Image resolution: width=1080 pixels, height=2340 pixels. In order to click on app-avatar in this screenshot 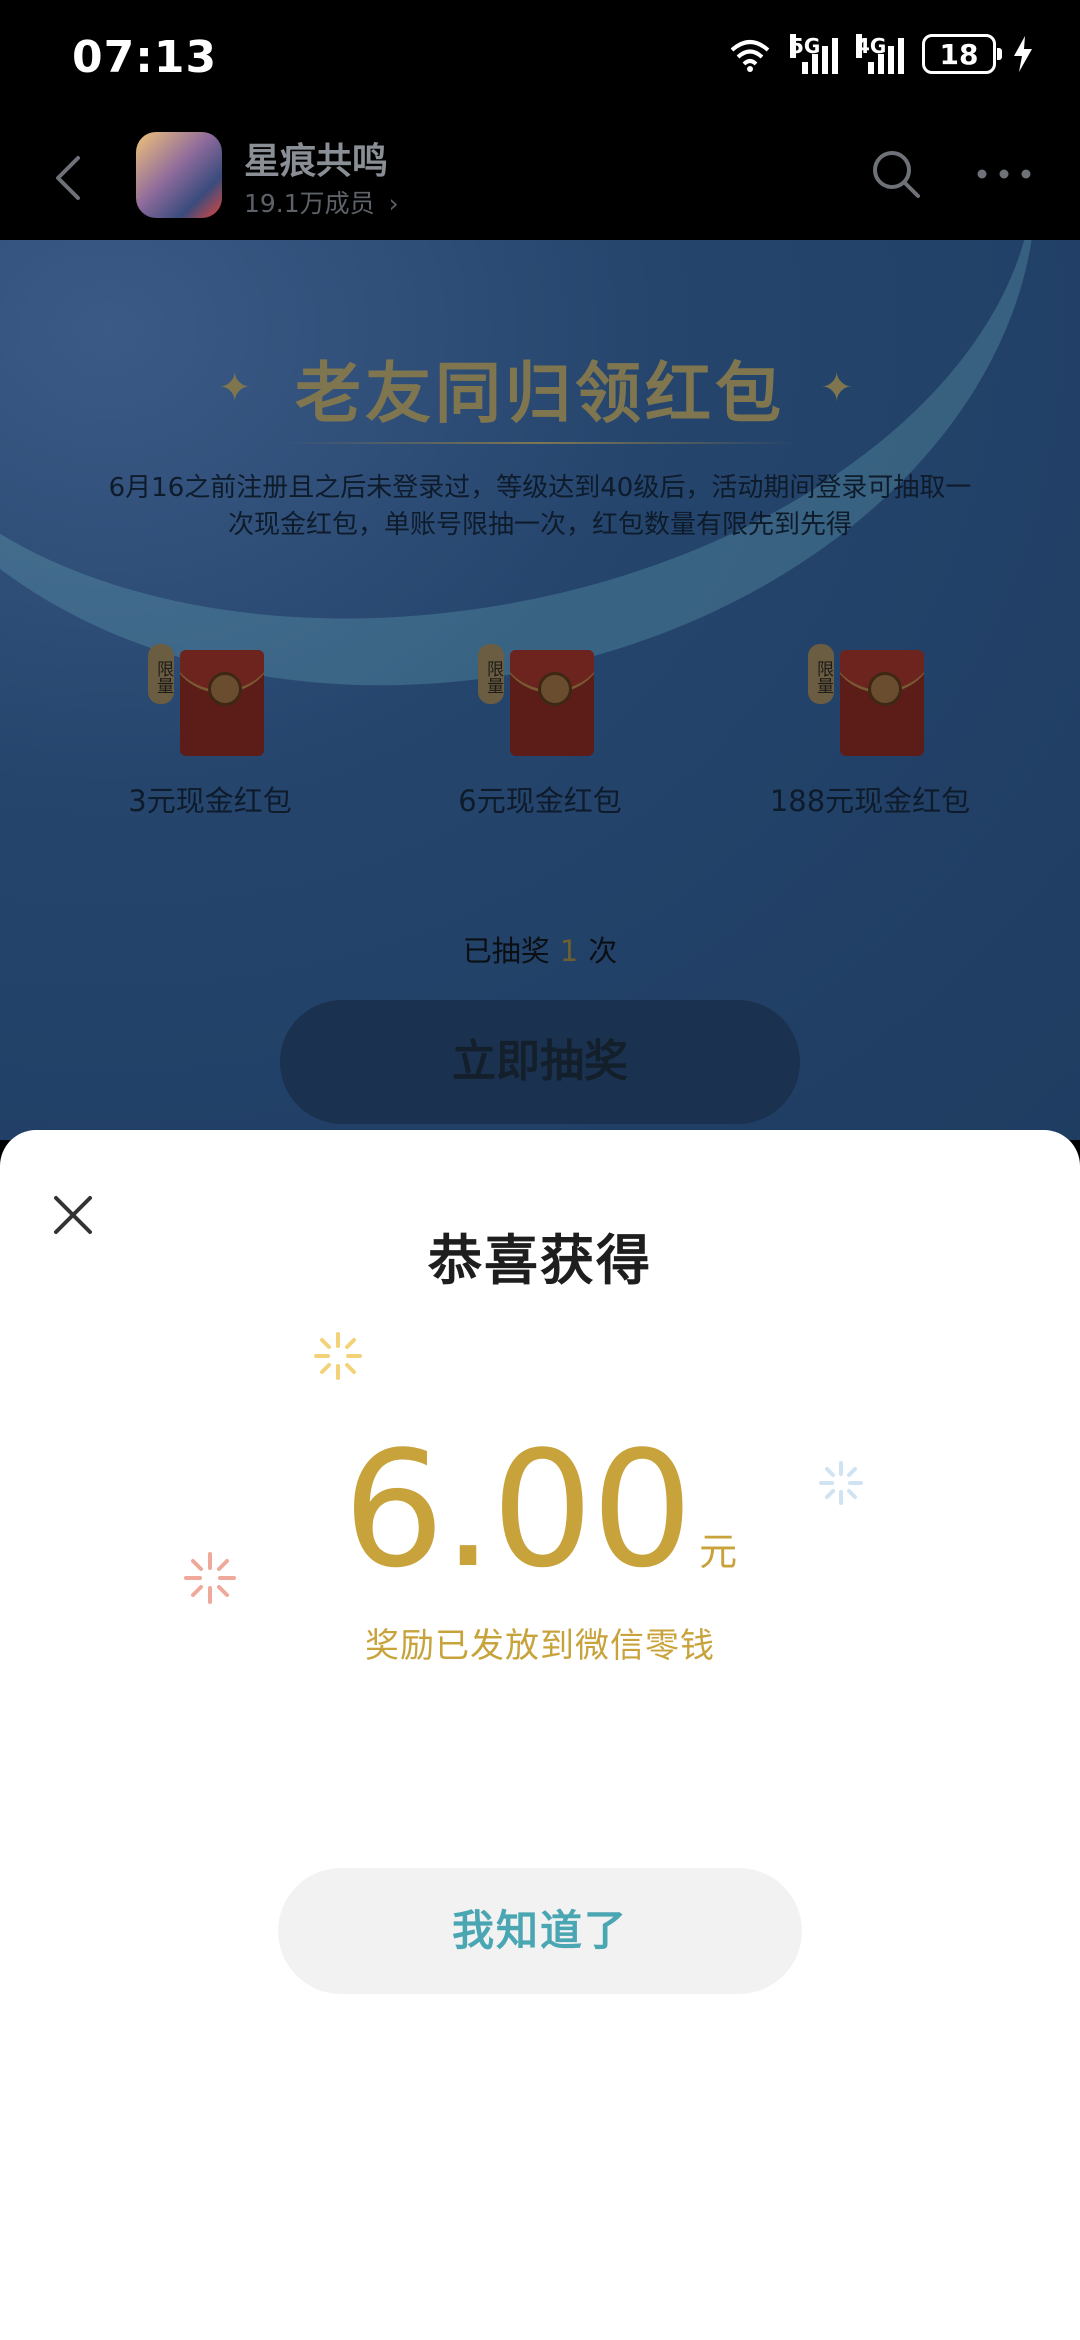, I will do `click(179, 175)`.